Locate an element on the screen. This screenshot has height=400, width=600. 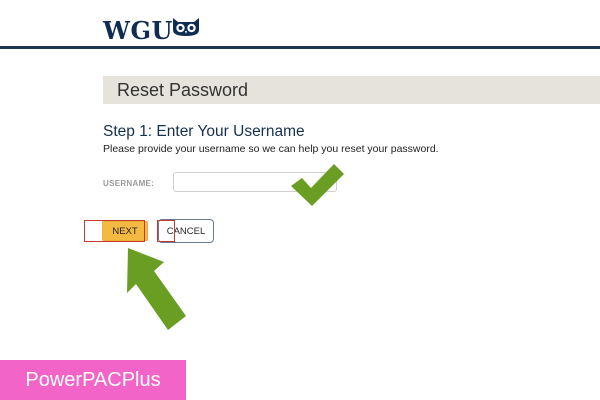
checkmark-icon is located at coordinates (317, 185).